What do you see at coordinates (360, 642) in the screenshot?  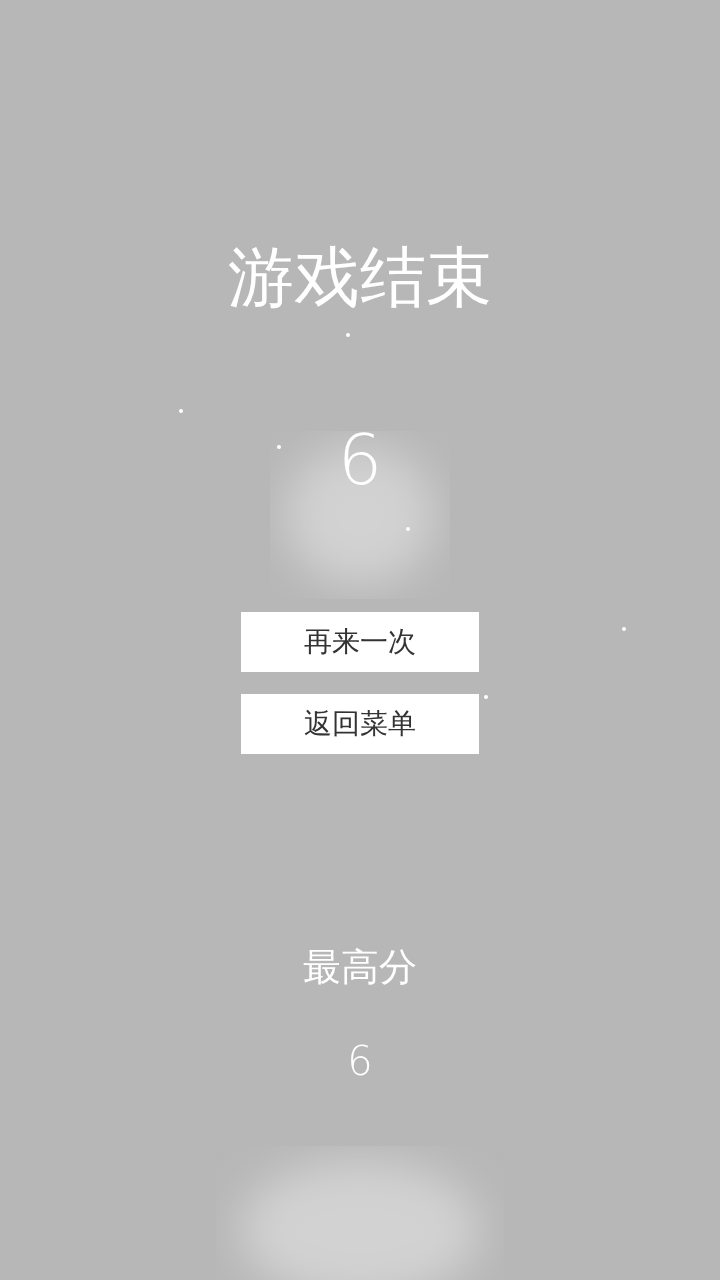 I see `retry-button: 再来一次` at bounding box center [360, 642].